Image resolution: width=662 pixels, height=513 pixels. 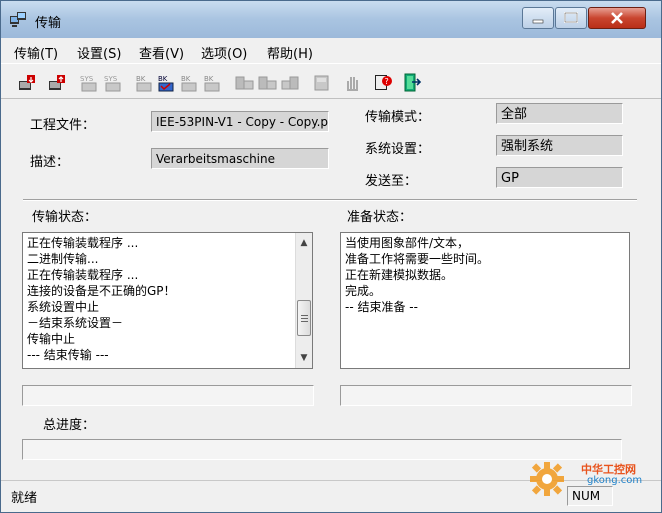 I want to click on watermark-domain: gkong.com, so click(x=615, y=480).